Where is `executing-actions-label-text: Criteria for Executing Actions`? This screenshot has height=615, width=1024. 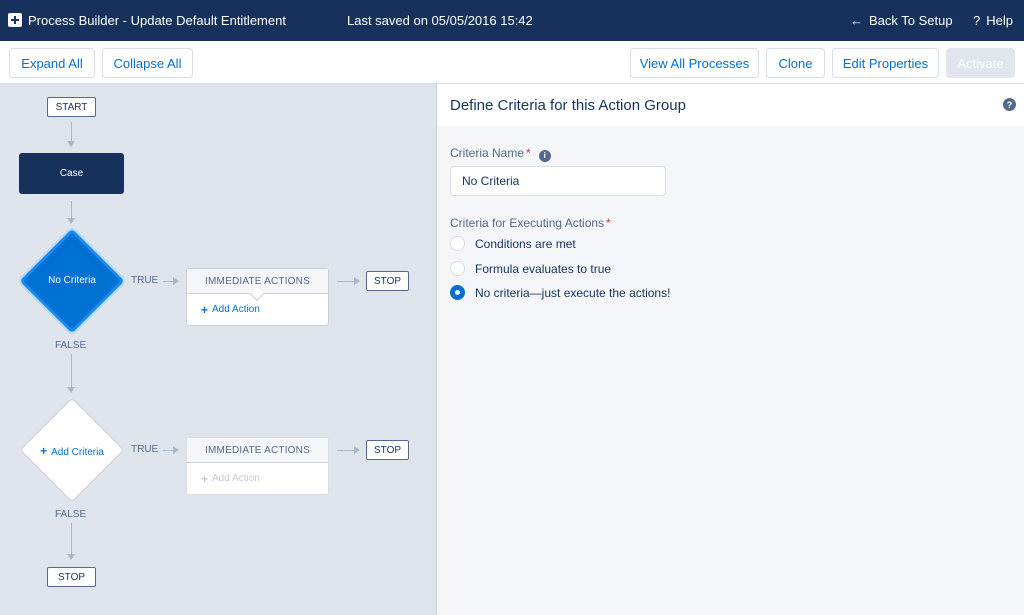
executing-actions-label-text: Criteria for Executing Actions is located at coordinates (527, 223).